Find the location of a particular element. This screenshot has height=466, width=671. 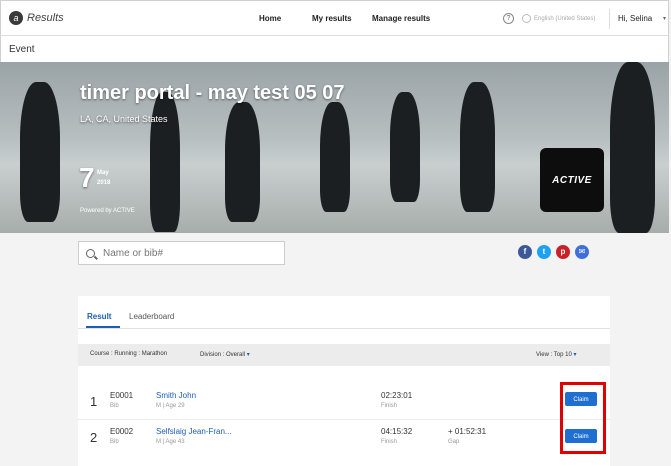

event-location: LA, CA, United States is located at coordinates (124, 119).